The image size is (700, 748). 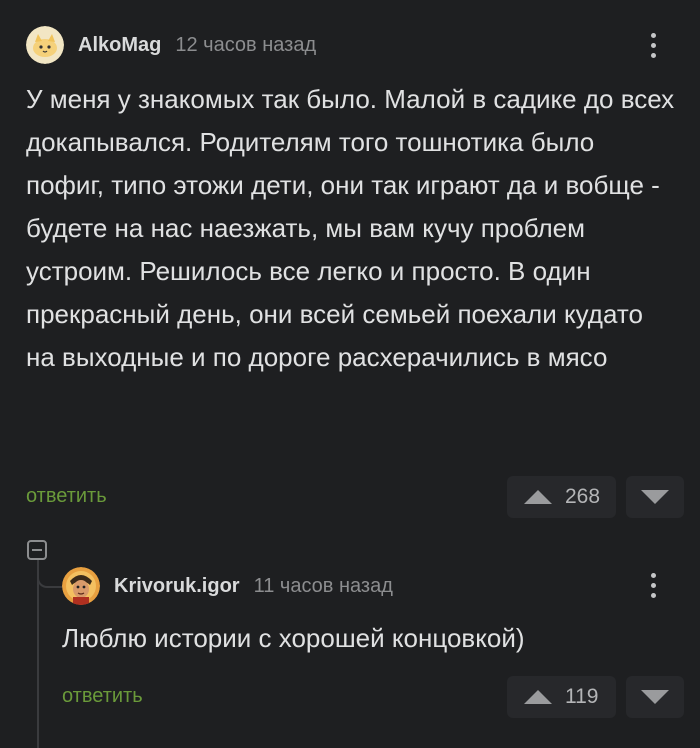 I want to click on thread-line, so click(x=38, y=653).